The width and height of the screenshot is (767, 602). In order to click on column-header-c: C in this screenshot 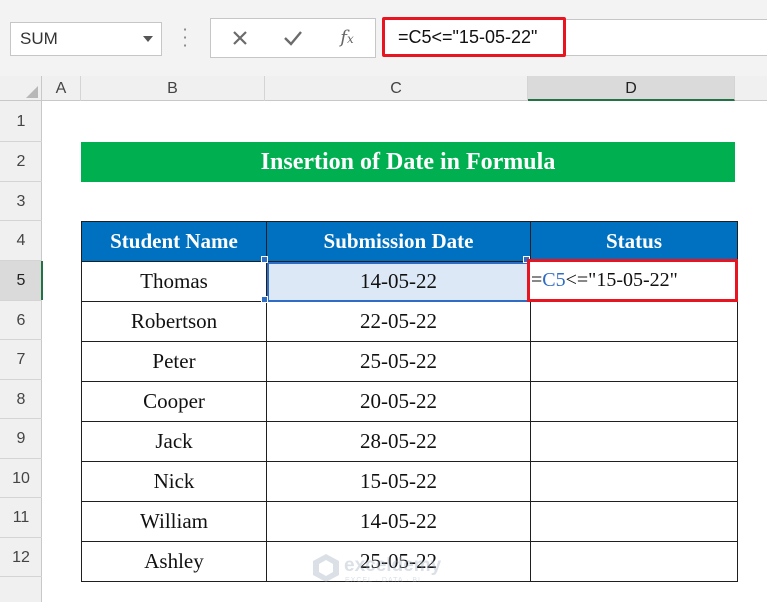, I will do `click(396, 88)`.